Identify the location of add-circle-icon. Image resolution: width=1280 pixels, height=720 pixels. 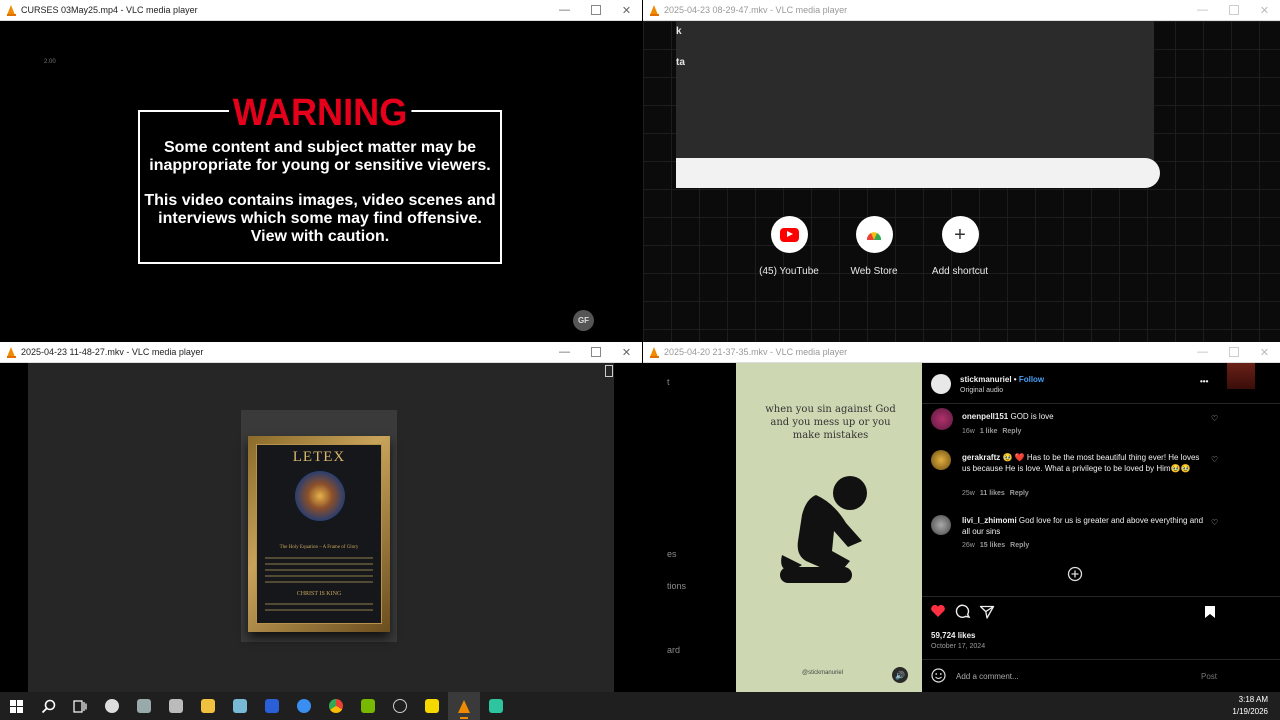
(1075, 574).